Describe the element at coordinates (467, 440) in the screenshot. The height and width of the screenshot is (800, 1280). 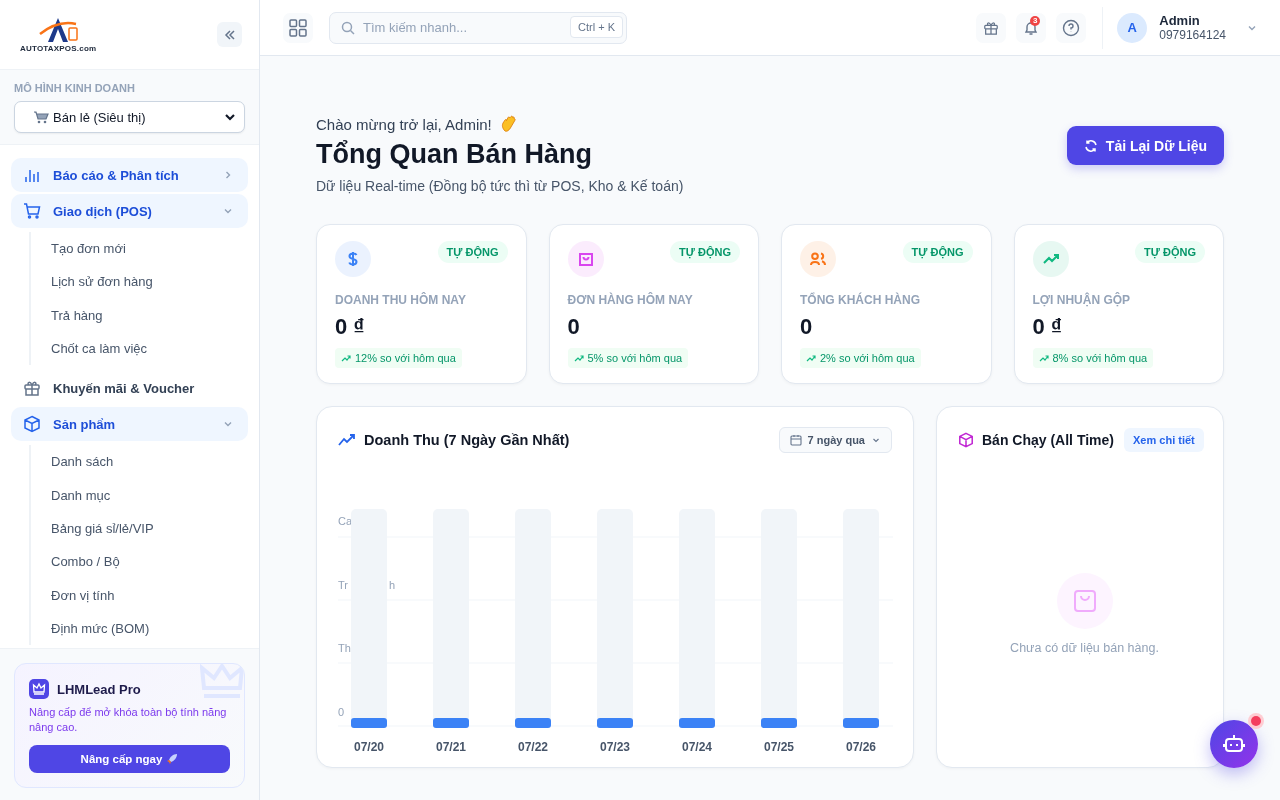
I see `card-title: Doanh Thu (7 Ngày Gần Nhất)` at that location.